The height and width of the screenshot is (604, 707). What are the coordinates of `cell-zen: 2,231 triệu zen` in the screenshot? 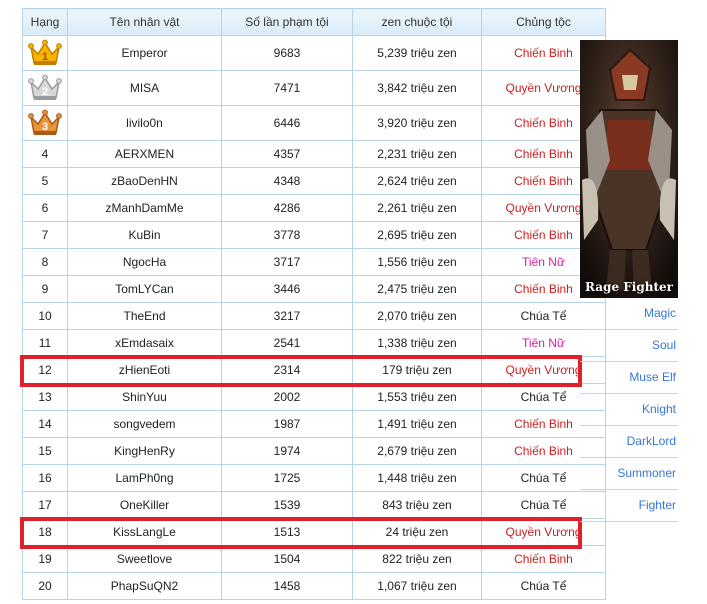 It's located at (417, 154).